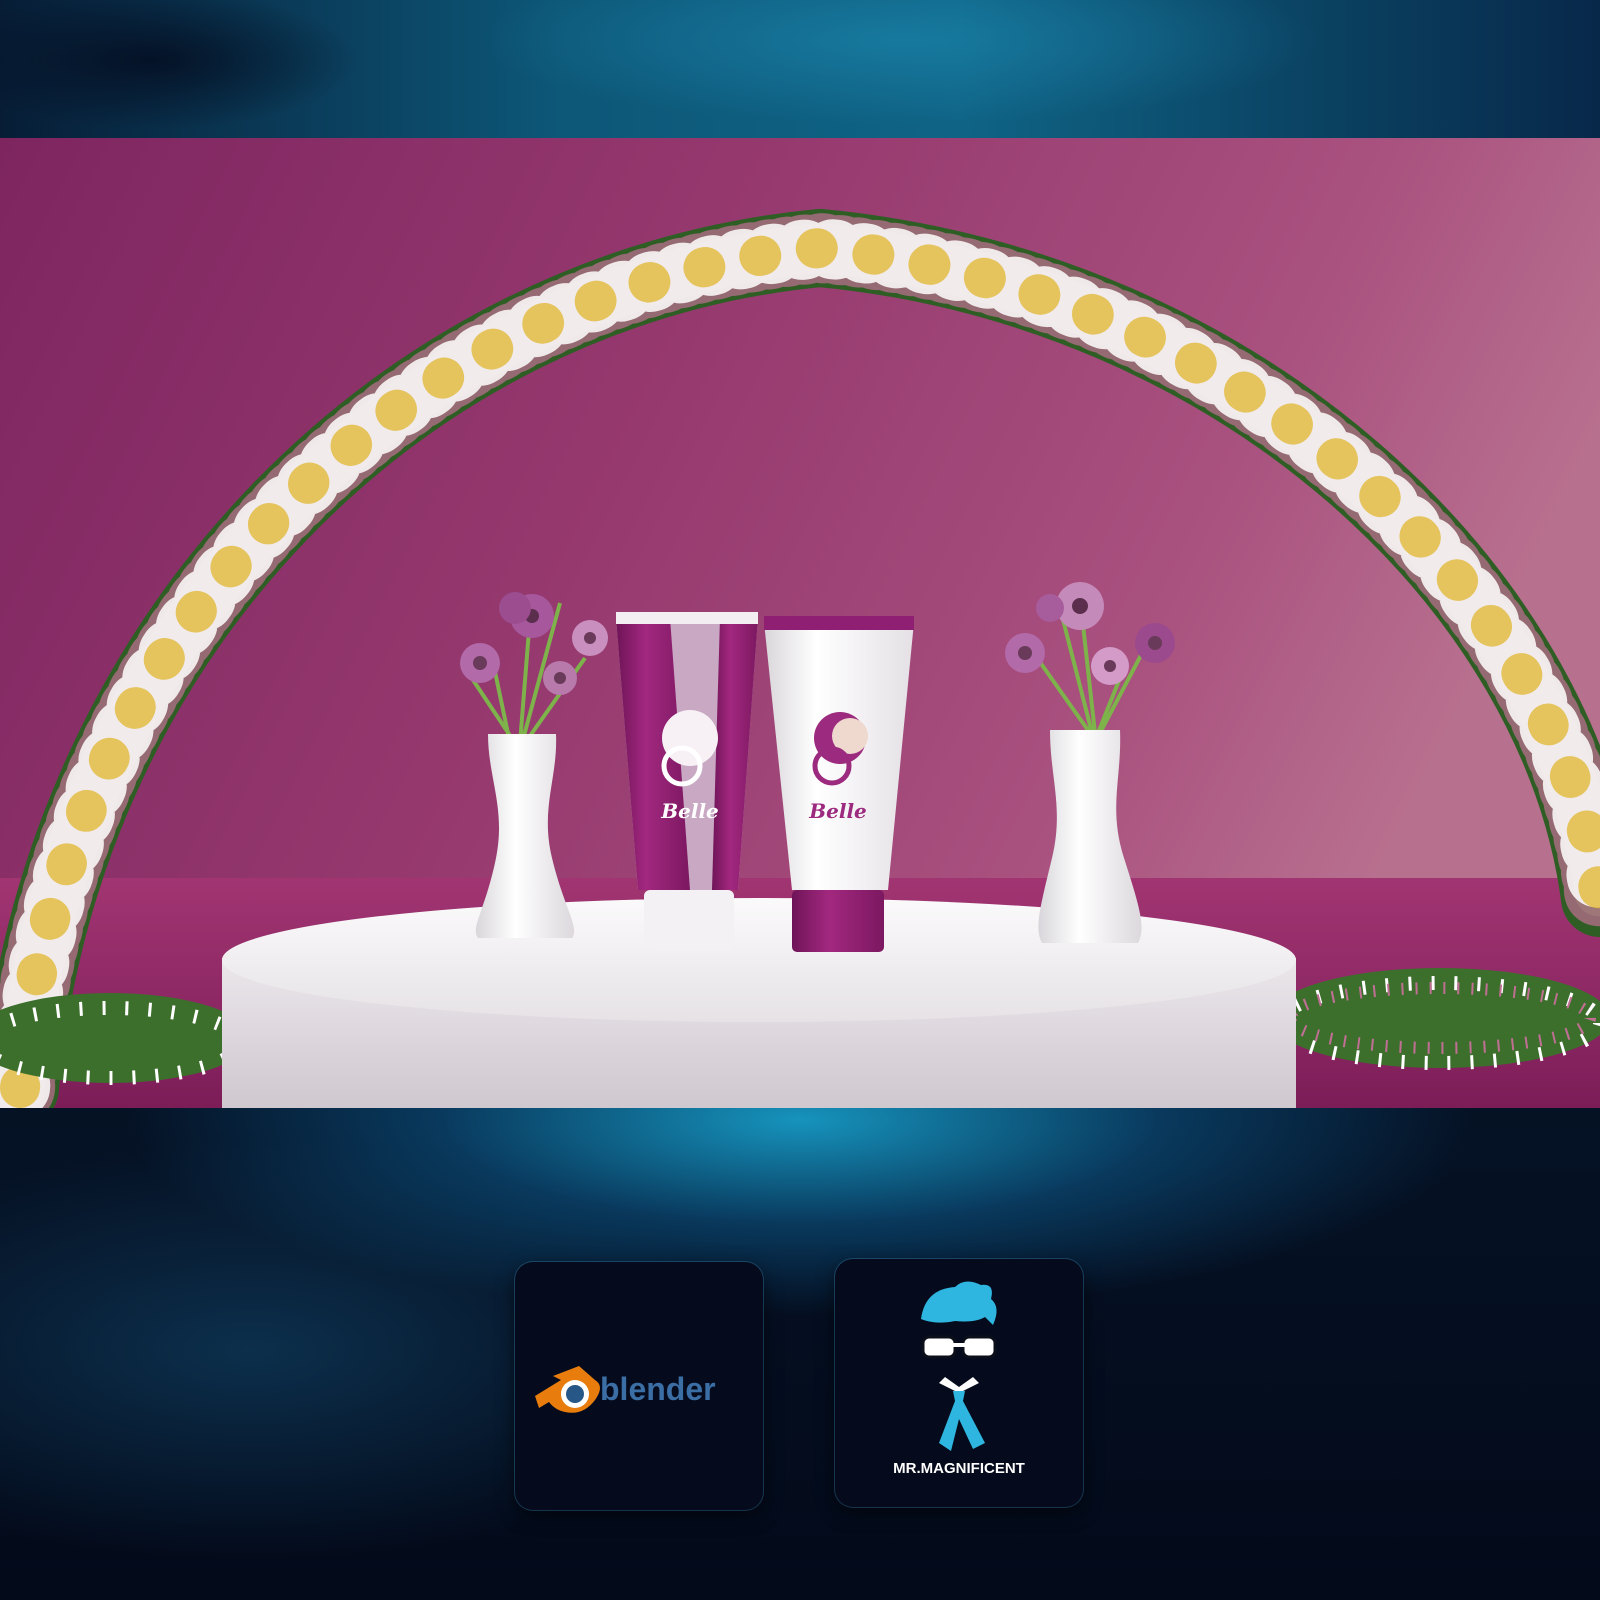  I want to click on brand-label-right: Belle, so click(837, 811).